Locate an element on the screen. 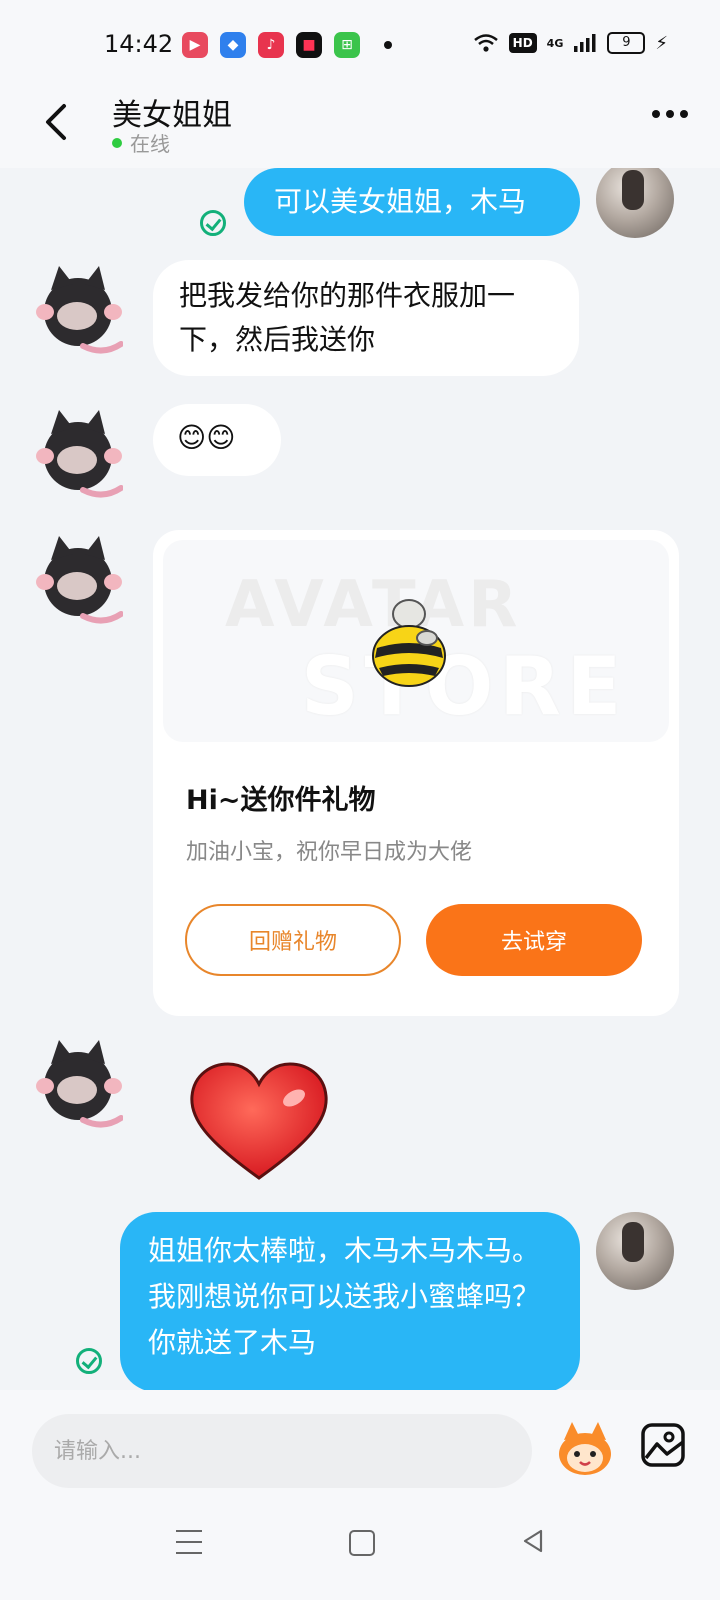 Image resolution: width=720 pixels, height=1600 pixels. try-on-button: 去试穿 is located at coordinates (534, 940).